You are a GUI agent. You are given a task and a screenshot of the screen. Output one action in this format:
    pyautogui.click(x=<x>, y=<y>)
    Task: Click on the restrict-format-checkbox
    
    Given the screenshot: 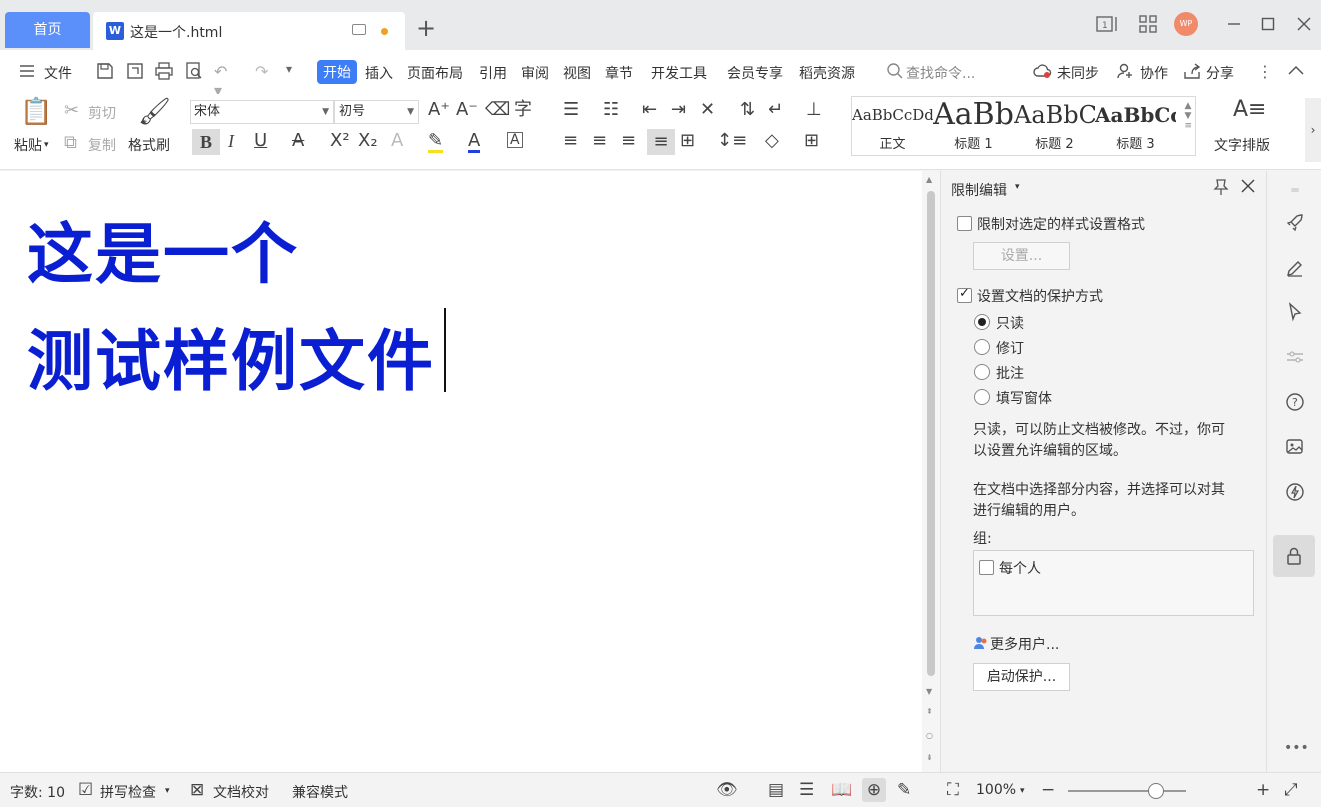 What is the action you would take?
    pyautogui.click(x=964, y=223)
    